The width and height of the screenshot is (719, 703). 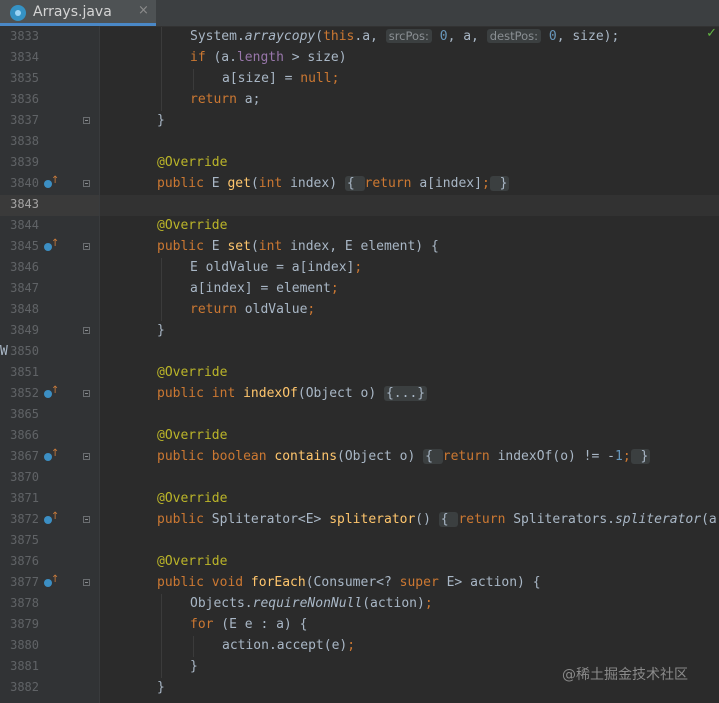 What do you see at coordinates (405, 393) in the screenshot?
I see `folded-region: {...}` at bounding box center [405, 393].